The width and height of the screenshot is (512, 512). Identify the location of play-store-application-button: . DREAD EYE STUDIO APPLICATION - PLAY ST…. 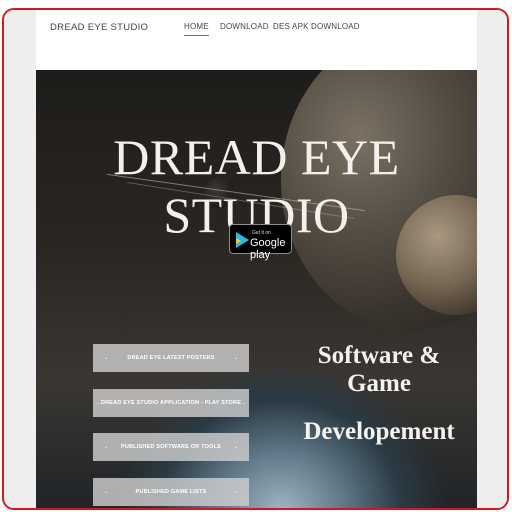
(171, 403).